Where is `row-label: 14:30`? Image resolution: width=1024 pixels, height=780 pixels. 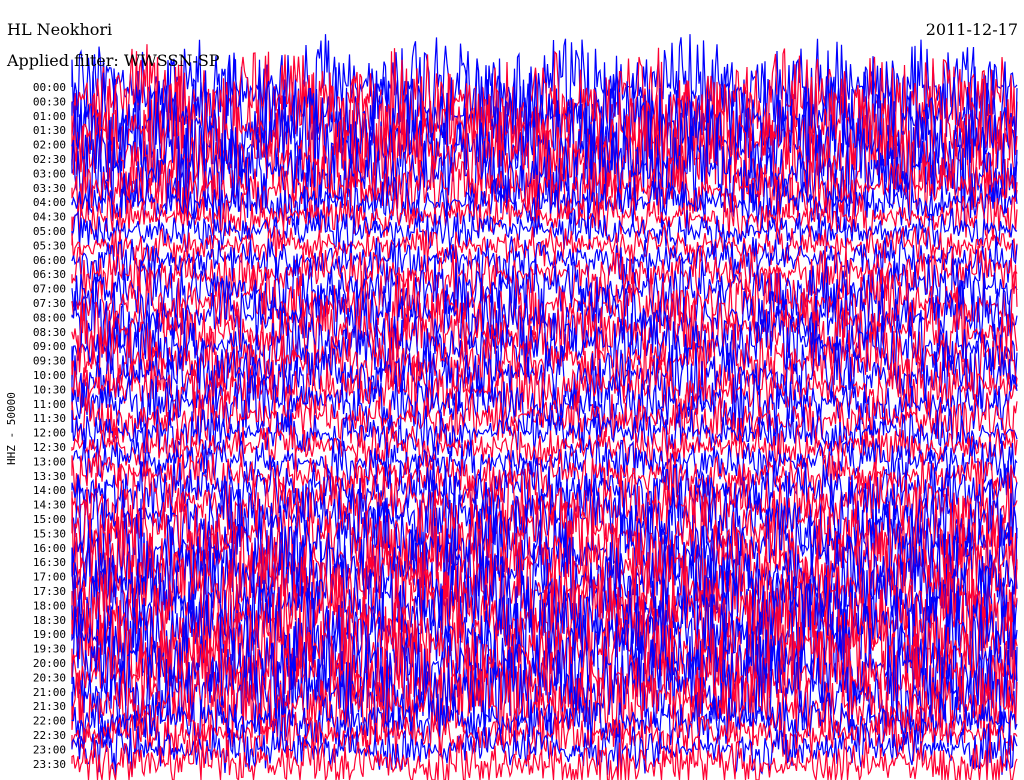 row-label: 14:30 is located at coordinates (49, 505).